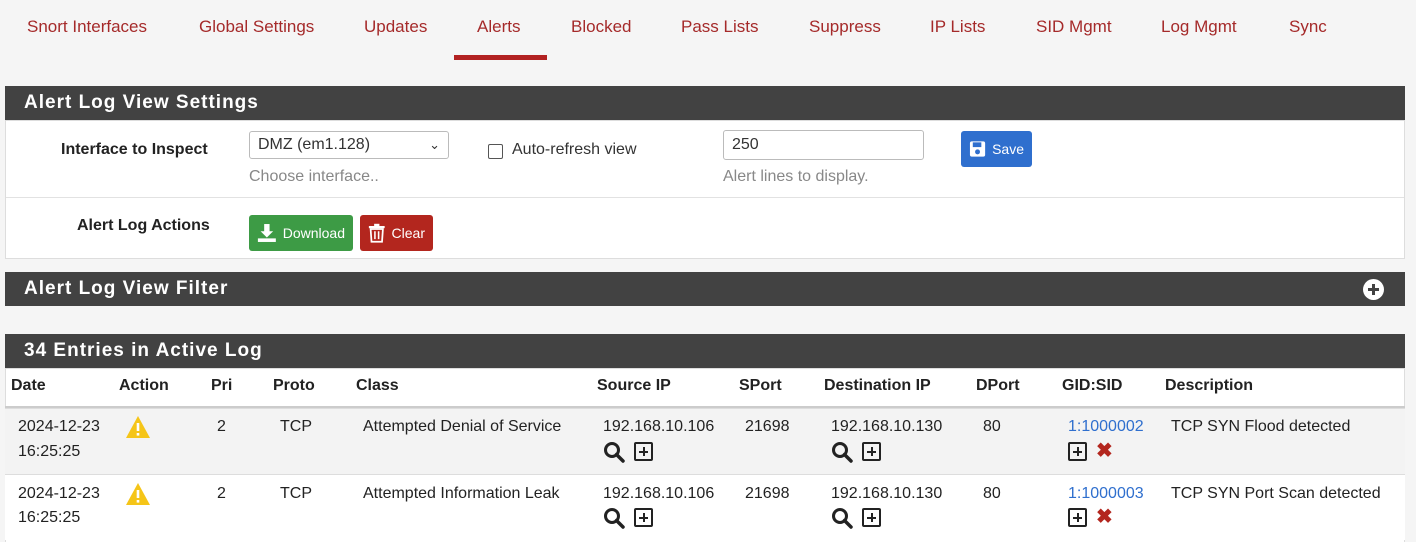 This screenshot has height=542, width=1416. I want to click on tab-log-mgmt: Log Mgmt, so click(1199, 27).